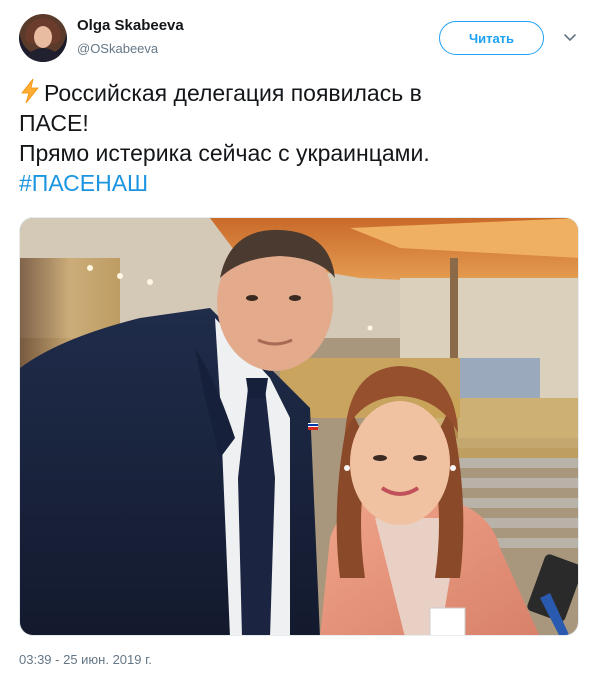 Image resolution: width=595 pixels, height=679 pixels. What do you see at coordinates (117, 48) in the screenshot?
I see `author-handle: @OSkabeeva` at bounding box center [117, 48].